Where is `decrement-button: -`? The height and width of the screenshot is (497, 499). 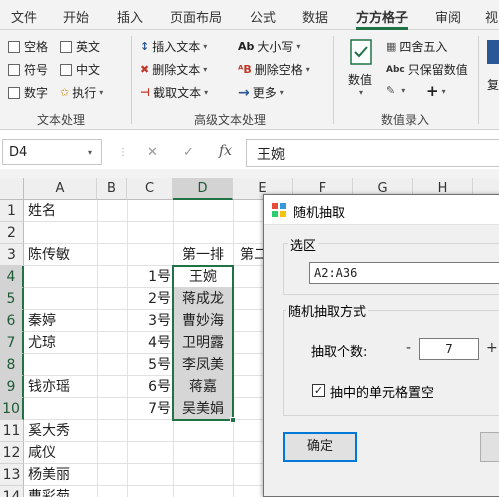
decrement-button: - is located at coordinates (408, 348).